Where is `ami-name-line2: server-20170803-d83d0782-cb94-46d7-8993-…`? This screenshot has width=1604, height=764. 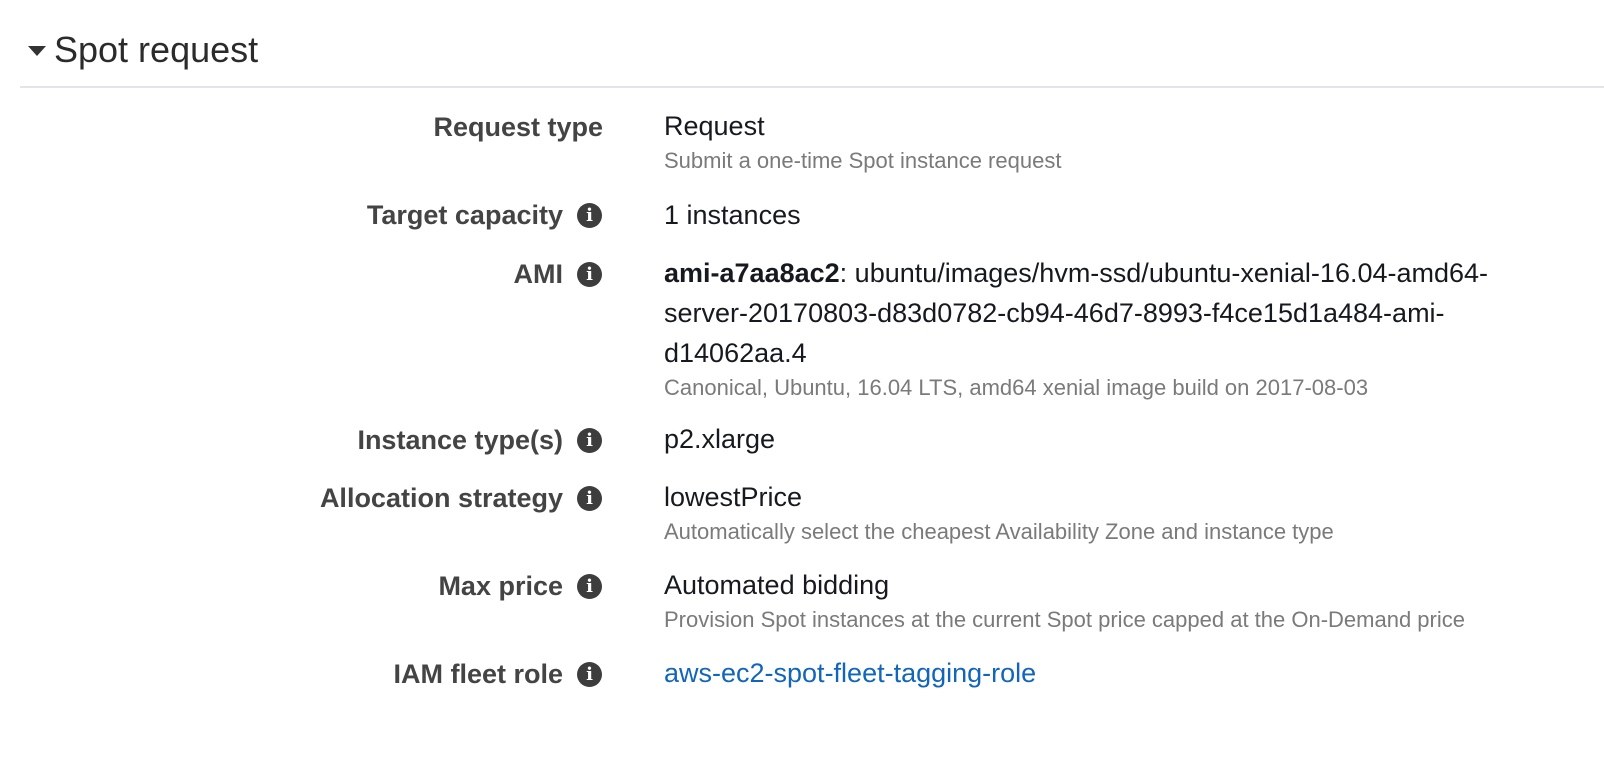 ami-name-line2: server-20170803-d83d0782-cb94-46d7-8993-… is located at coordinates (1054, 313).